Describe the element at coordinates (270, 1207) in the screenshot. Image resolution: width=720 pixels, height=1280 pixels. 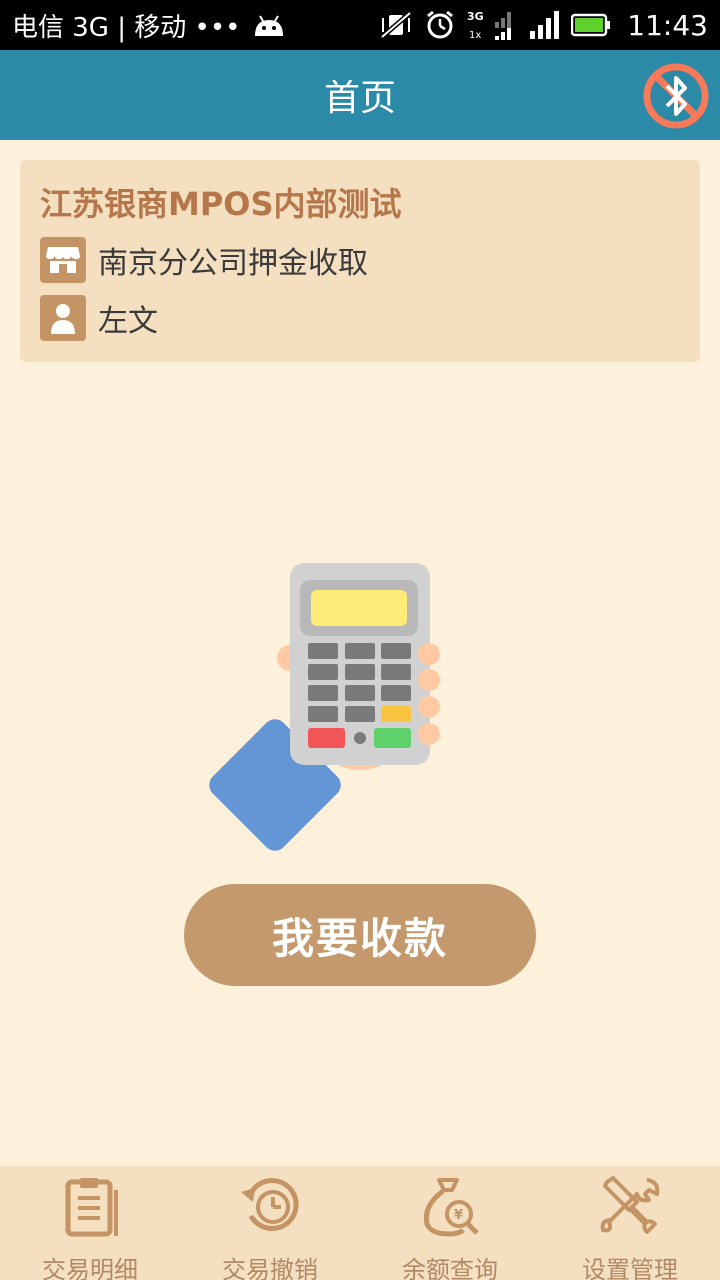
I see `undo-clock-icon` at that location.